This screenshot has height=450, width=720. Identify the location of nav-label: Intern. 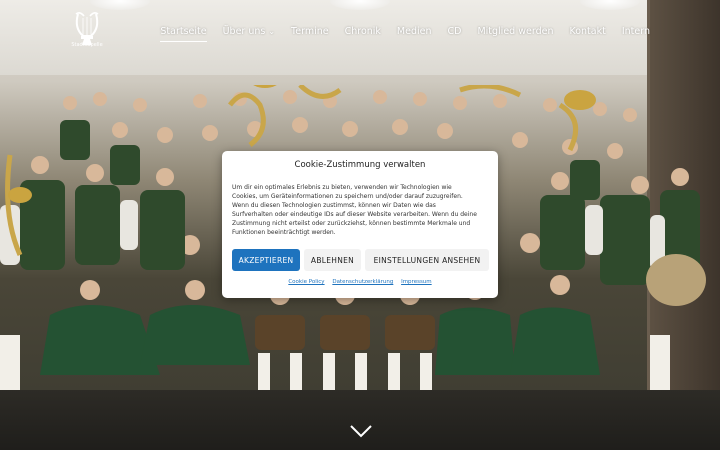
(635, 31).